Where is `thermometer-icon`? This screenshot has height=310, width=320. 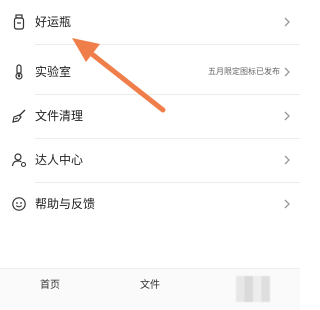 thermometer-icon is located at coordinates (19, 72).